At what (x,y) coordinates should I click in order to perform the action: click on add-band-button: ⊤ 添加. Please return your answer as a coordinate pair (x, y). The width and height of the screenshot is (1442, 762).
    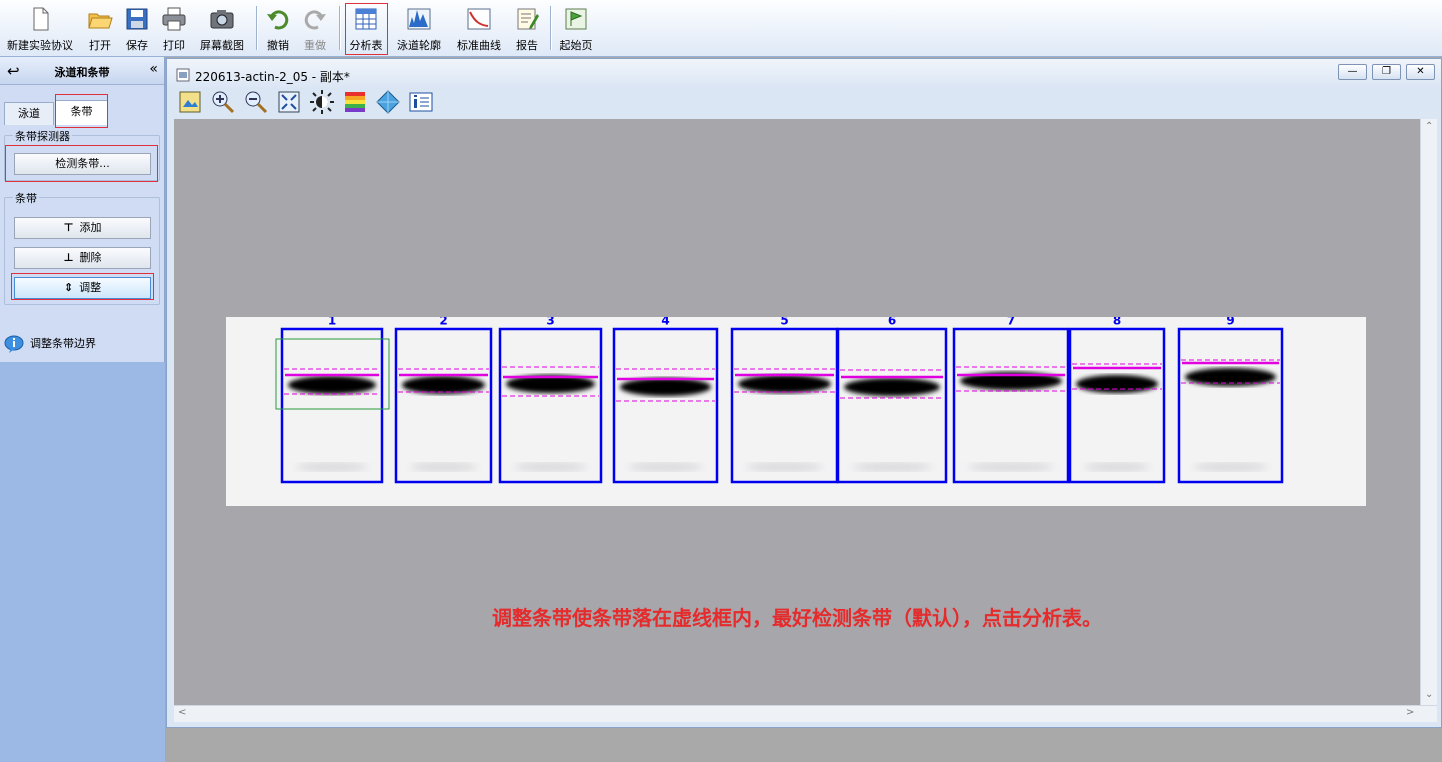
    Looking at the image, I should click on (82, 228).